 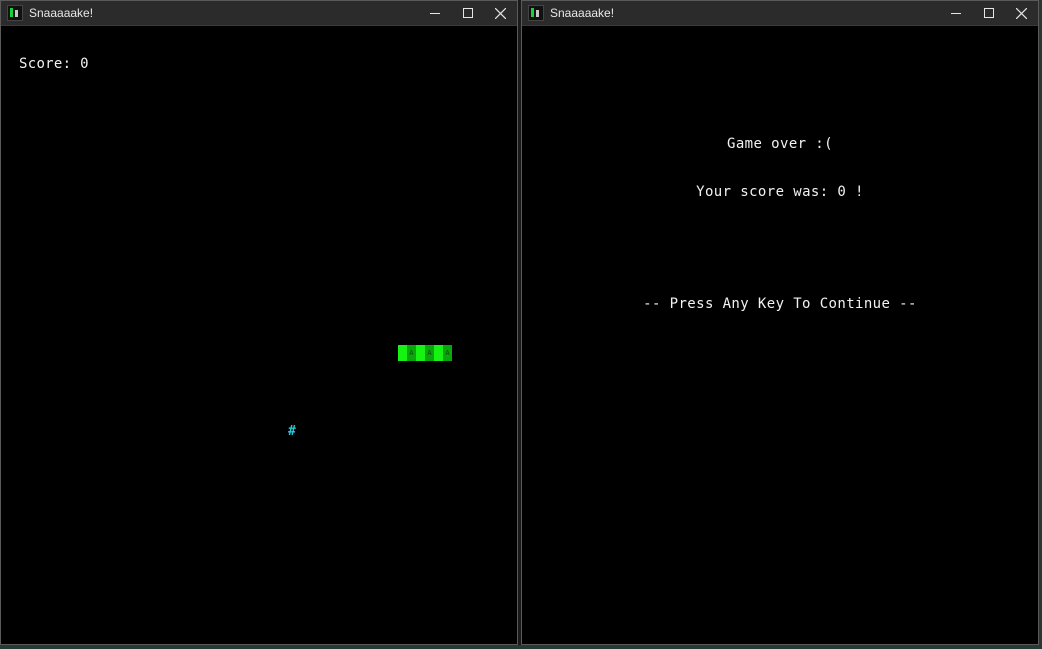 I want to click on game-over-heading: Game over :(, so click(x=780, y=144).